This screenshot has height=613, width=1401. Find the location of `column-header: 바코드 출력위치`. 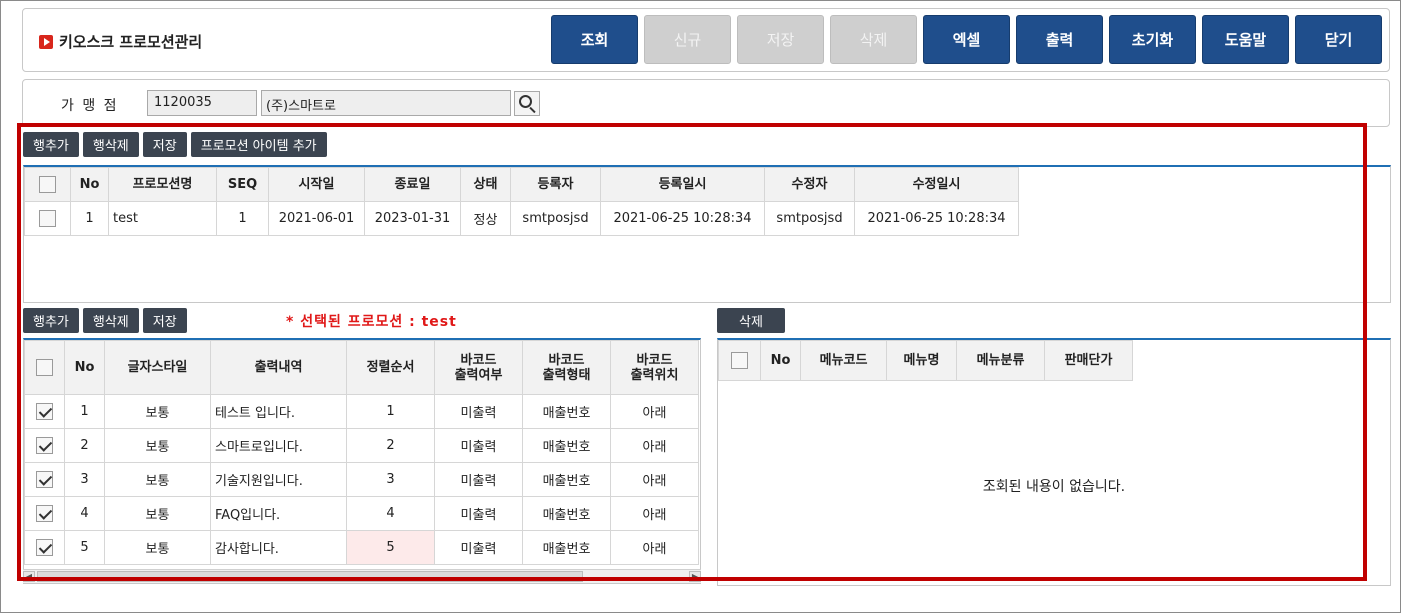

column-header: 바코드 출력위치 is located at coordinates (654, 367).